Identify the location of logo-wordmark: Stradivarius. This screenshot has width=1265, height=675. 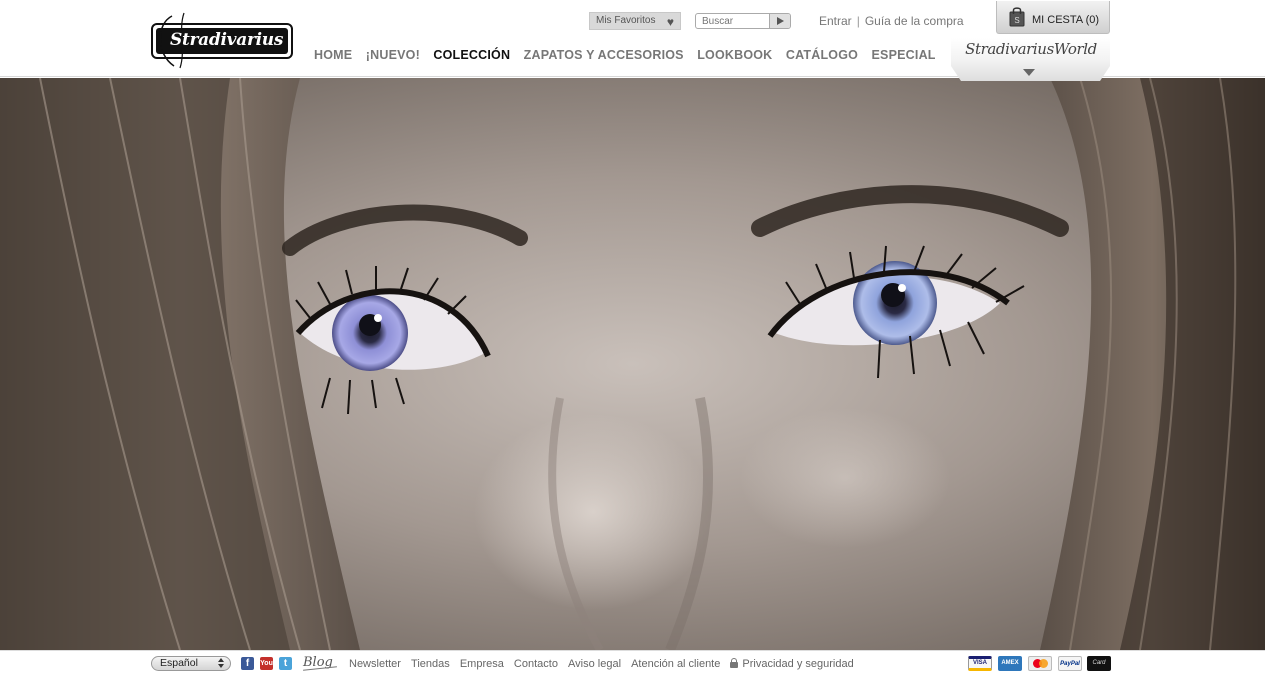
(227, 40).